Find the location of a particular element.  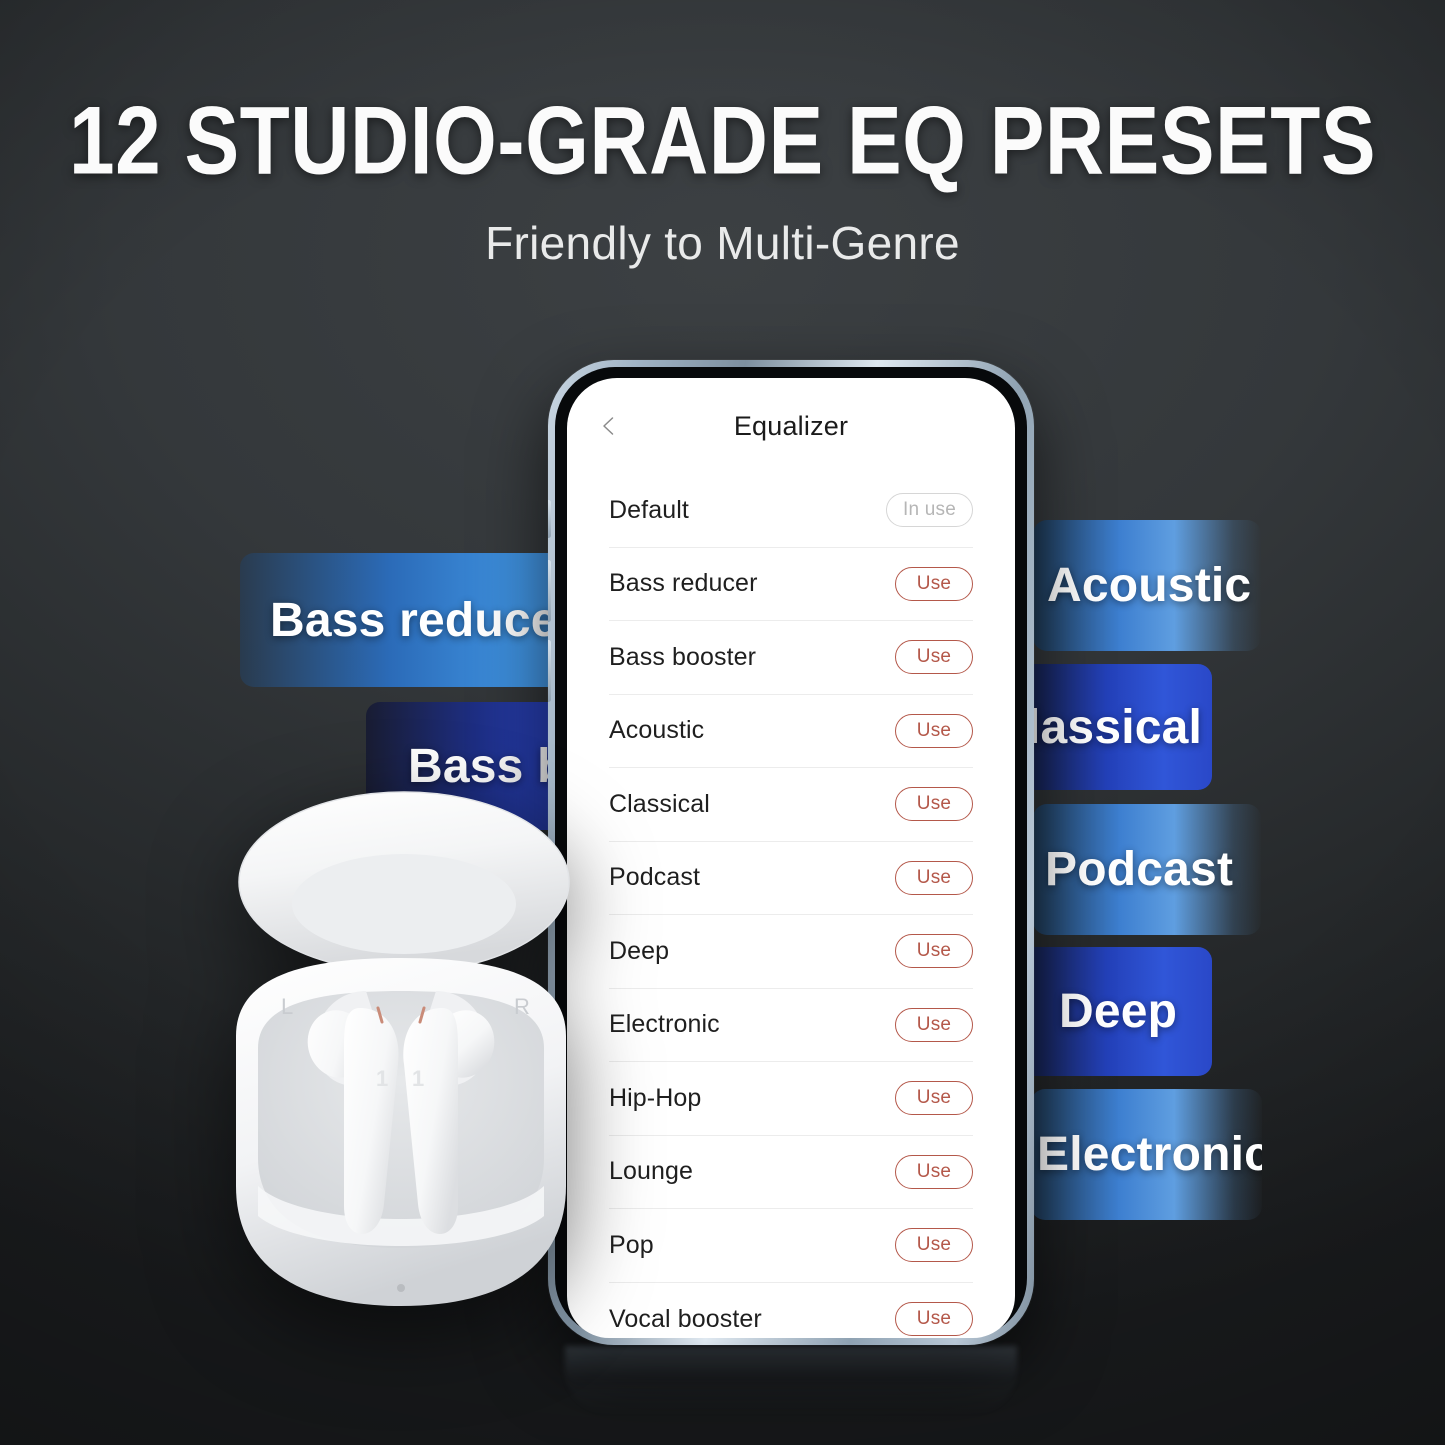

preset-name: Default is located at coordinates (649, 509).